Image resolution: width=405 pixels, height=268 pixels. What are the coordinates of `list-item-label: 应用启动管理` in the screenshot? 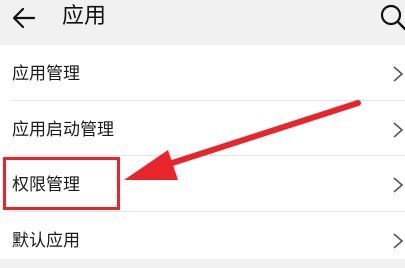 It's located at (63, 130).